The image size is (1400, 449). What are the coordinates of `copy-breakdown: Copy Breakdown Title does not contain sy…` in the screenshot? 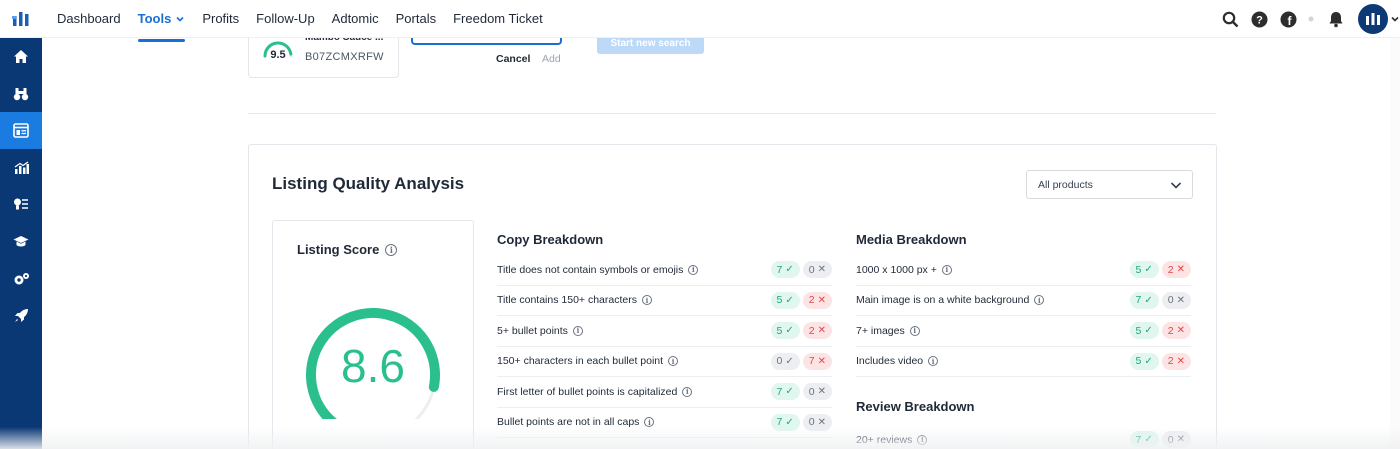 It's located at (664, 329).